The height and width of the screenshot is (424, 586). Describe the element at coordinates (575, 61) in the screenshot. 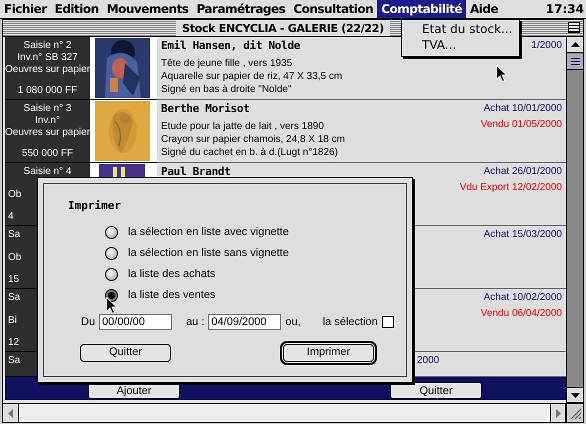

I see `scroll-thumb-icon` at that location.